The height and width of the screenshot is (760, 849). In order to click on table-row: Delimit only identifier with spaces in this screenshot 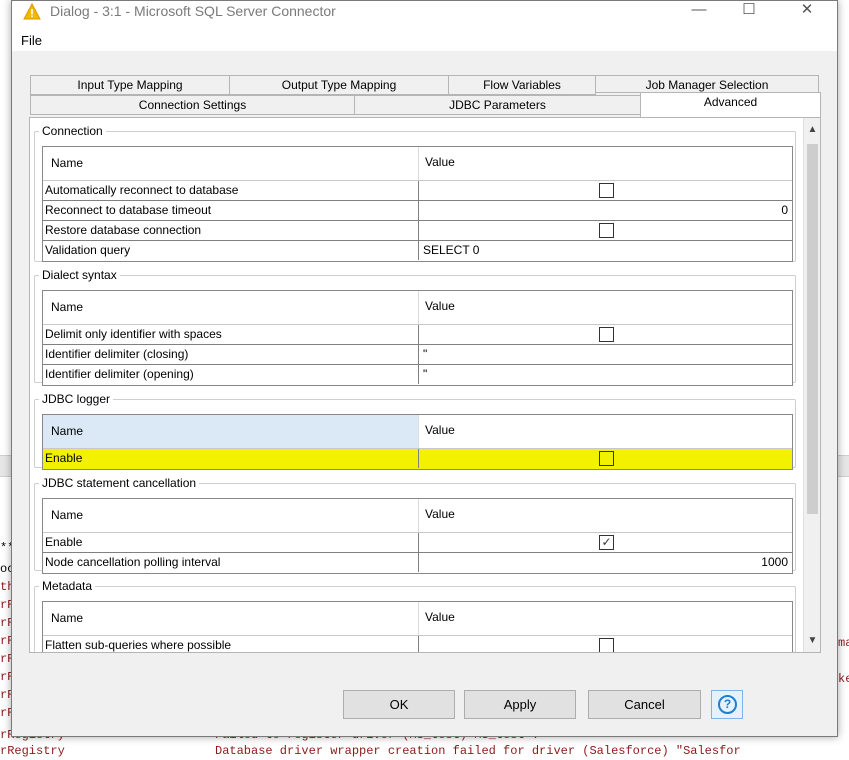, I will do `click(417, 335)`.